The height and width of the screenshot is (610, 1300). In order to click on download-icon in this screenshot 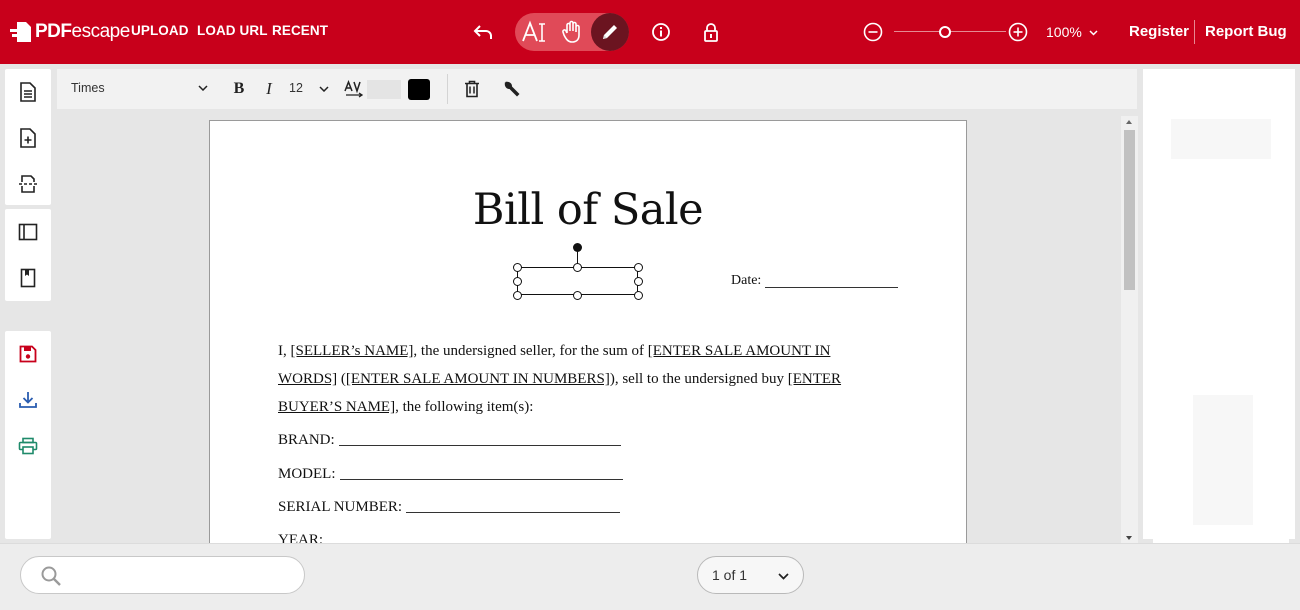, I will do `click(28, 400)`.